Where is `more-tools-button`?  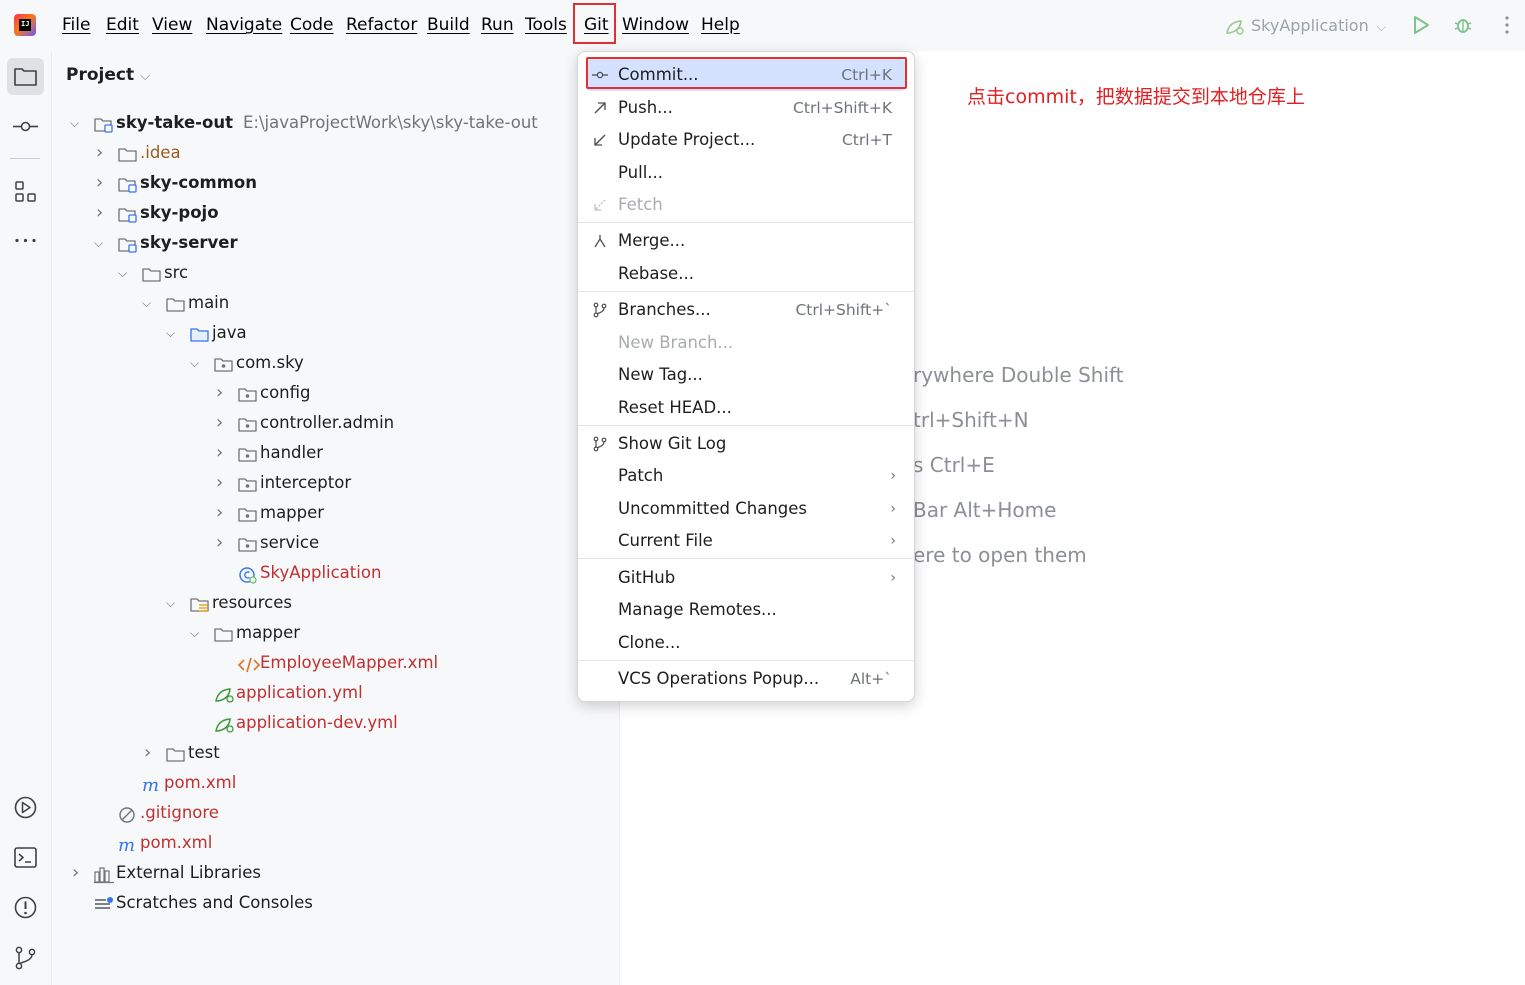
more-tools-button is located at coordinates (25, 240).